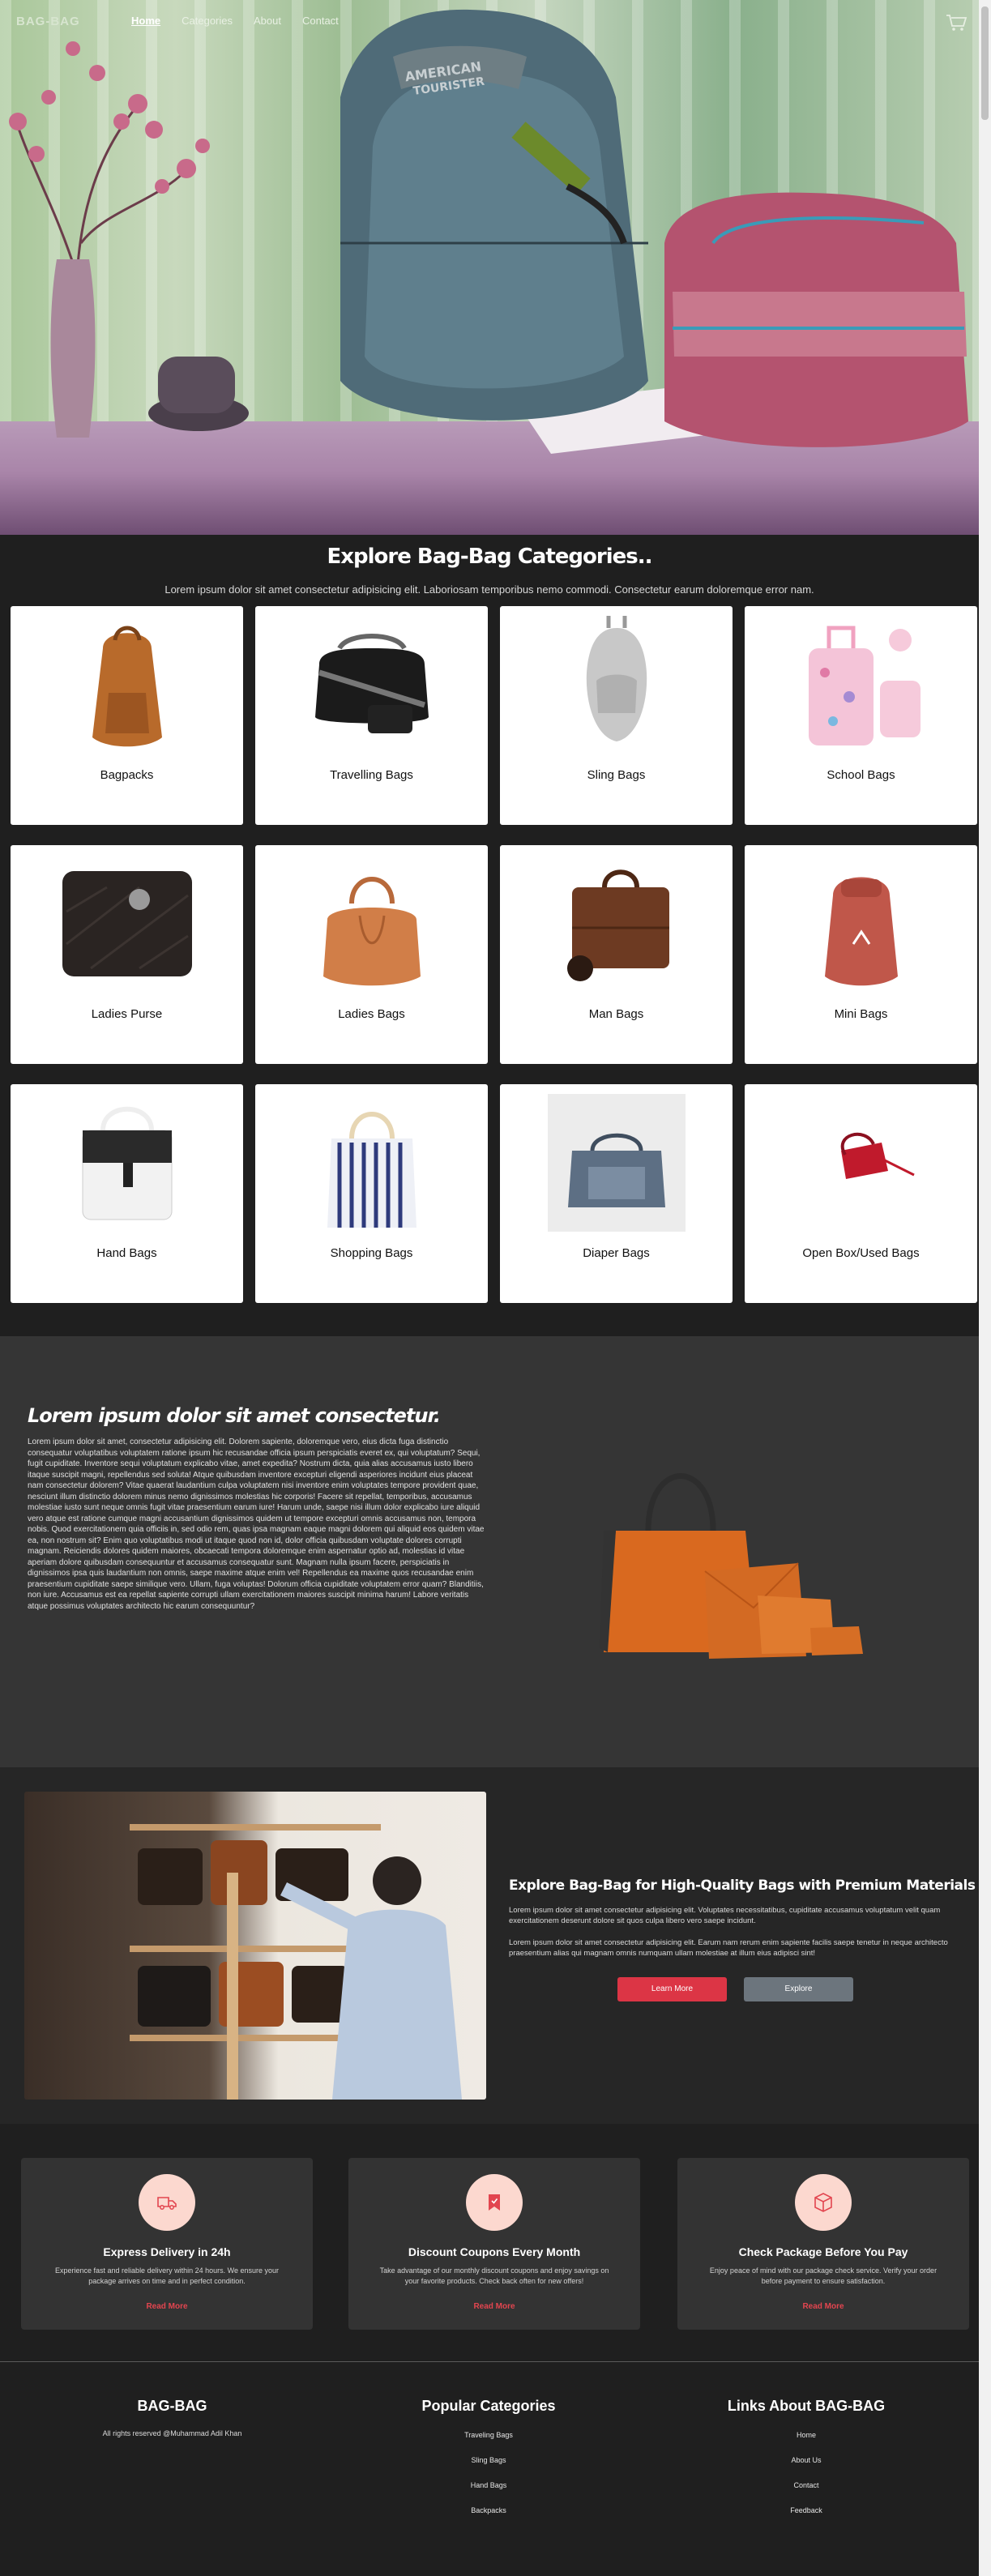 This screenshot has width=991, height=2576. Describe the element at coordinates (861, 1253) in the screenshot. I see `category-label: Open Box/Used Bags` at that location.